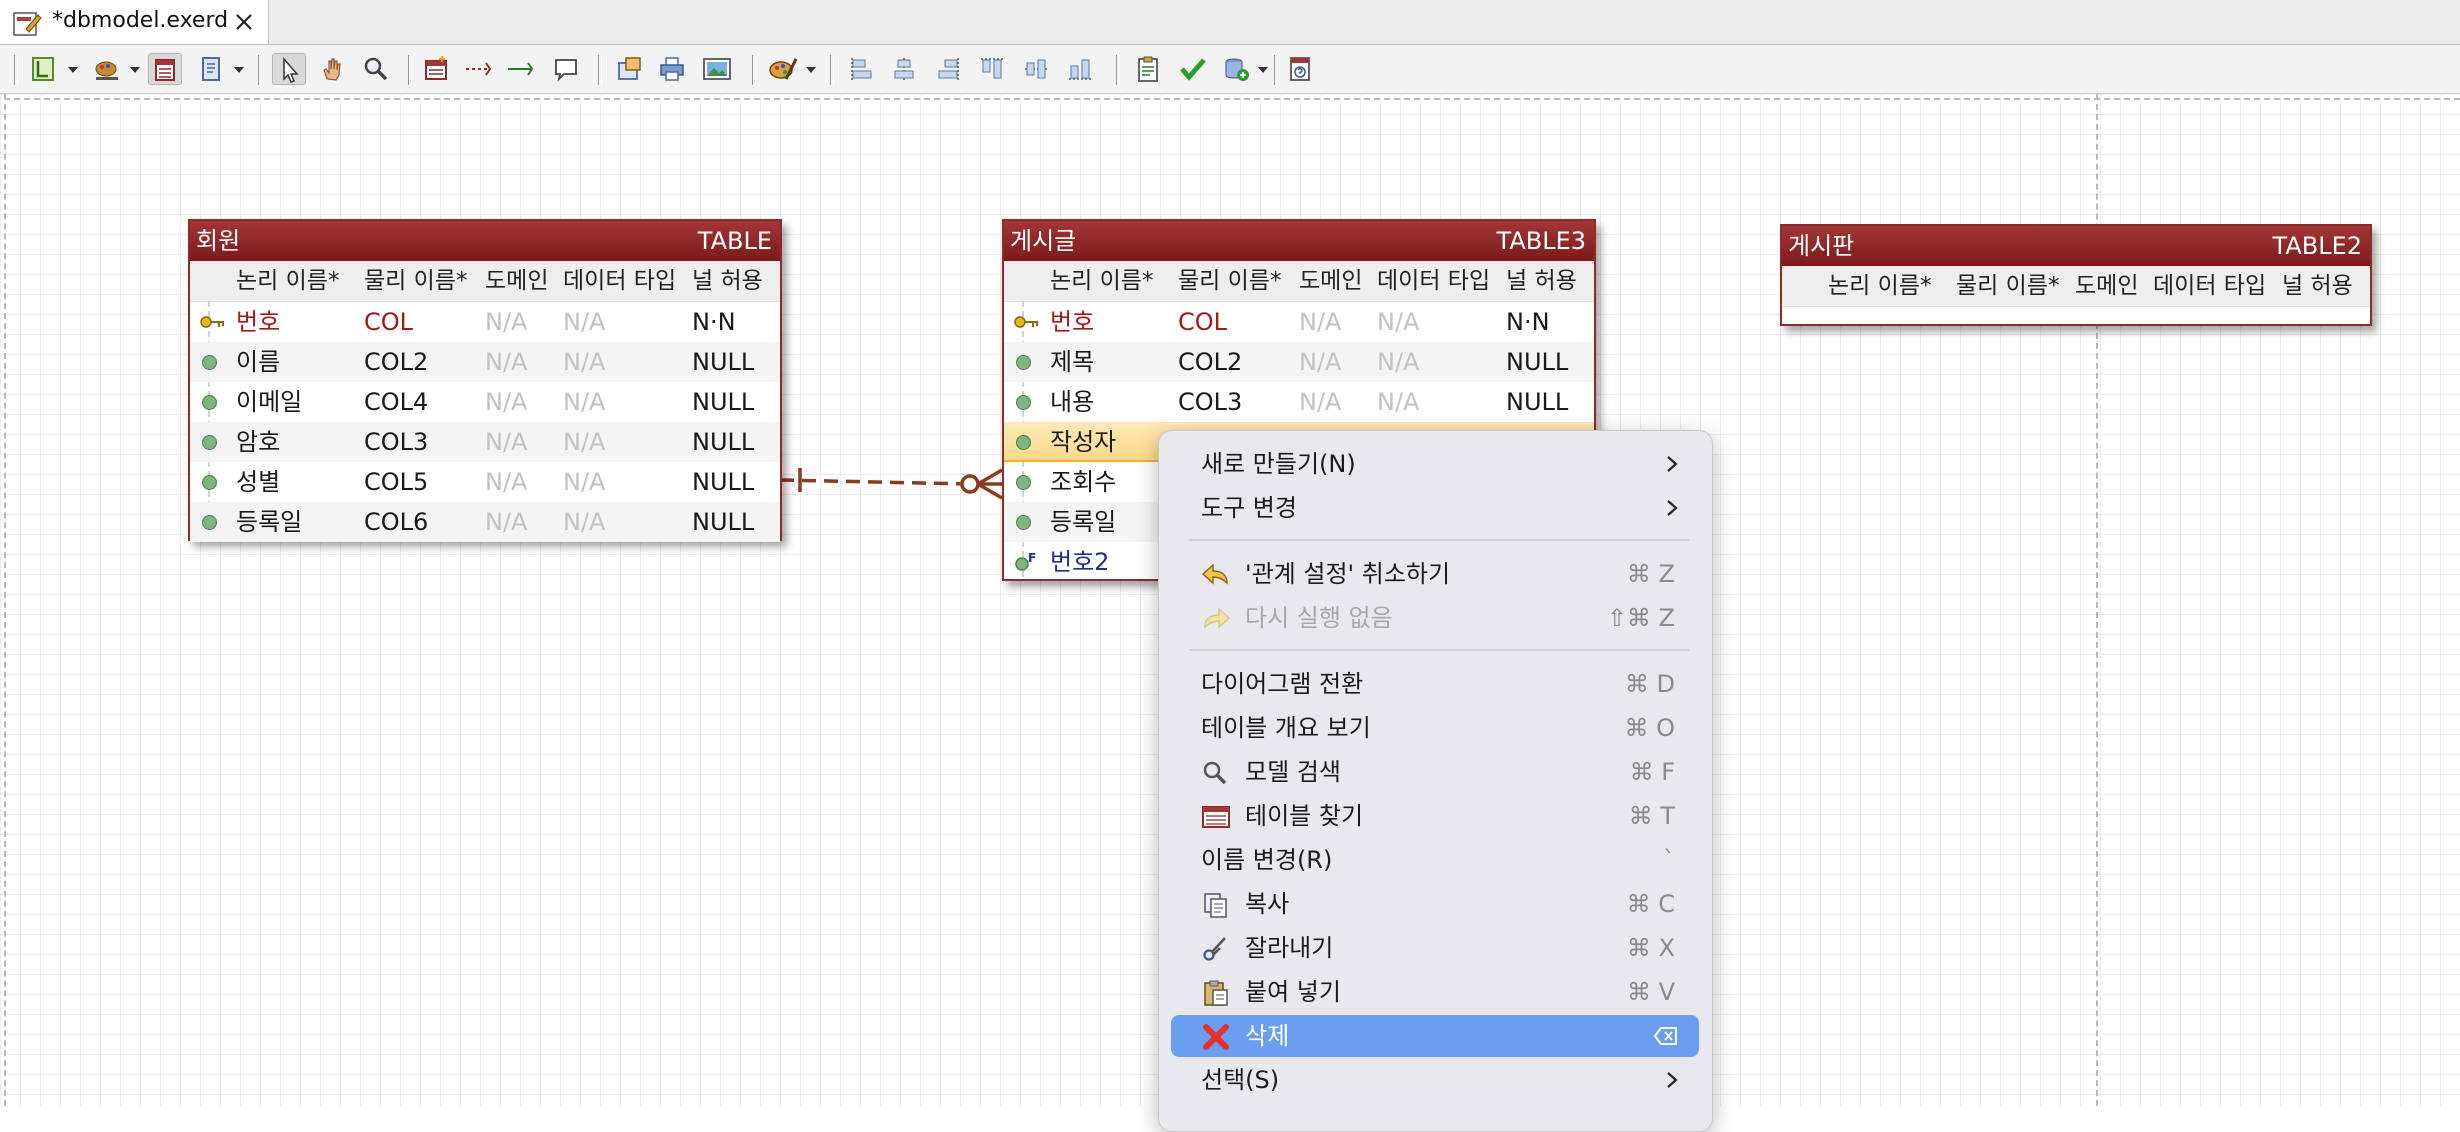  I want to click on col-header-physical: 물리 이름*, so click(2008, 286).